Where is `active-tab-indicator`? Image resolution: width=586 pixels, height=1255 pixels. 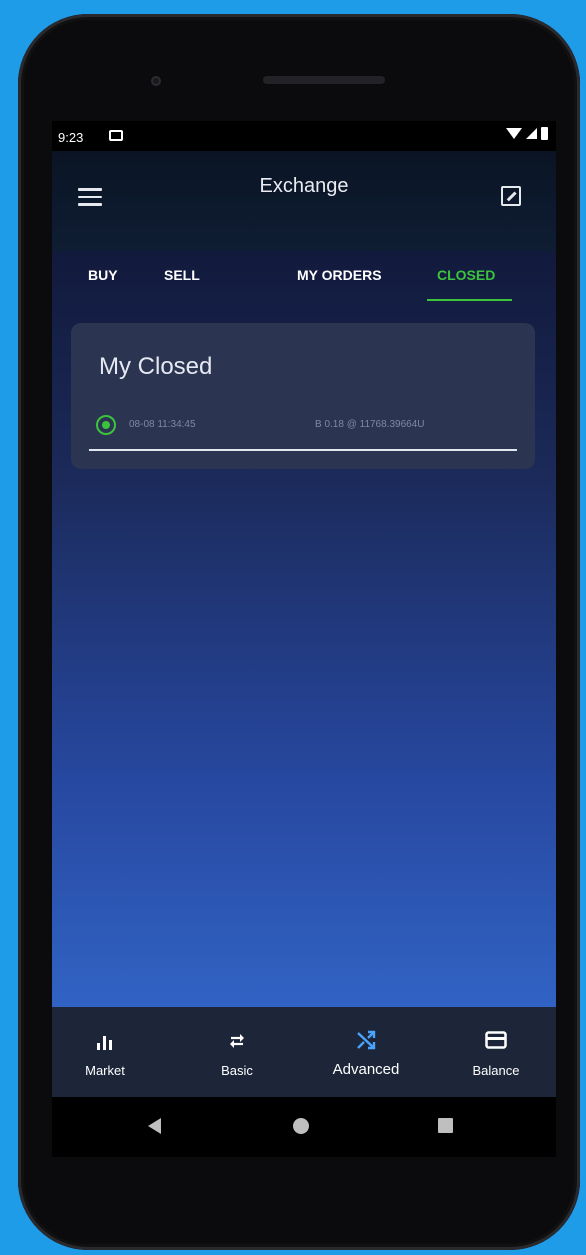
active-tab-indicator is located at coordinates (469, 300).